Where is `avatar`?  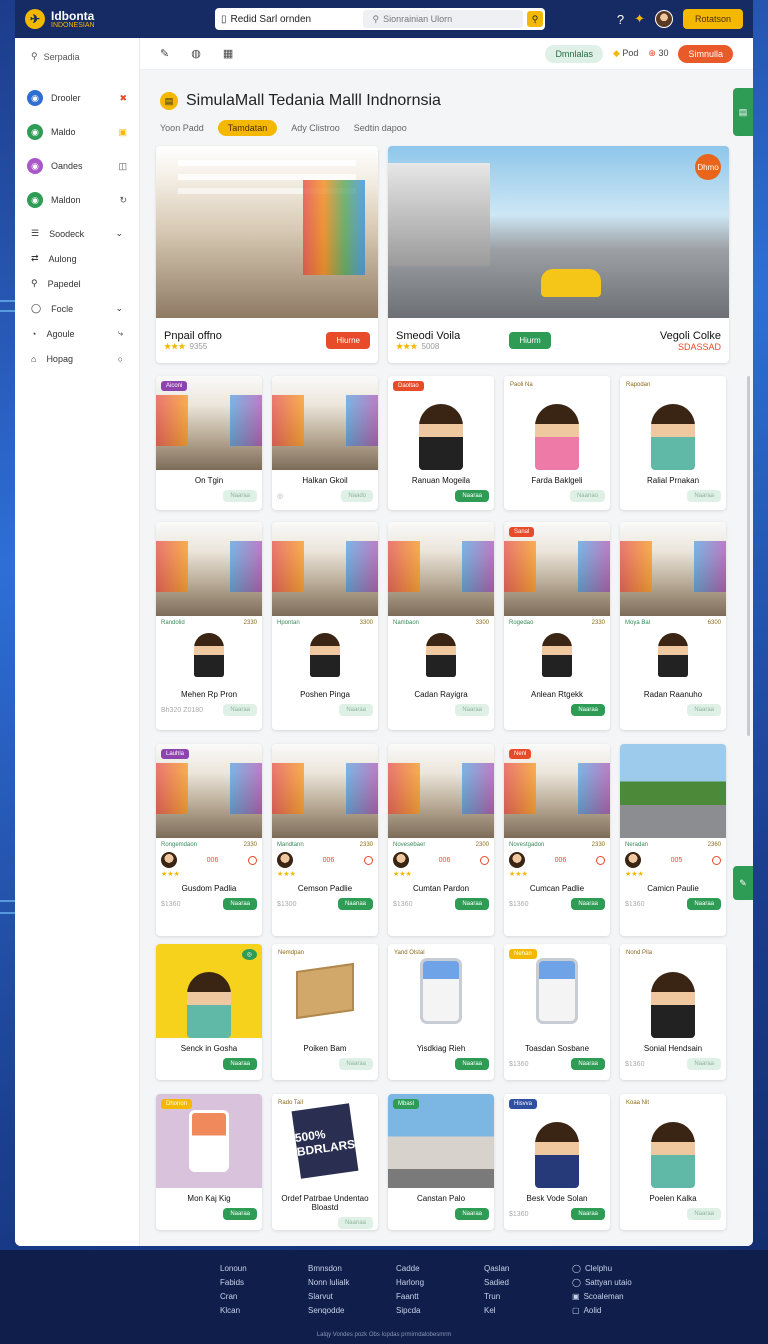 avatar is located at coordinates (663, 19).